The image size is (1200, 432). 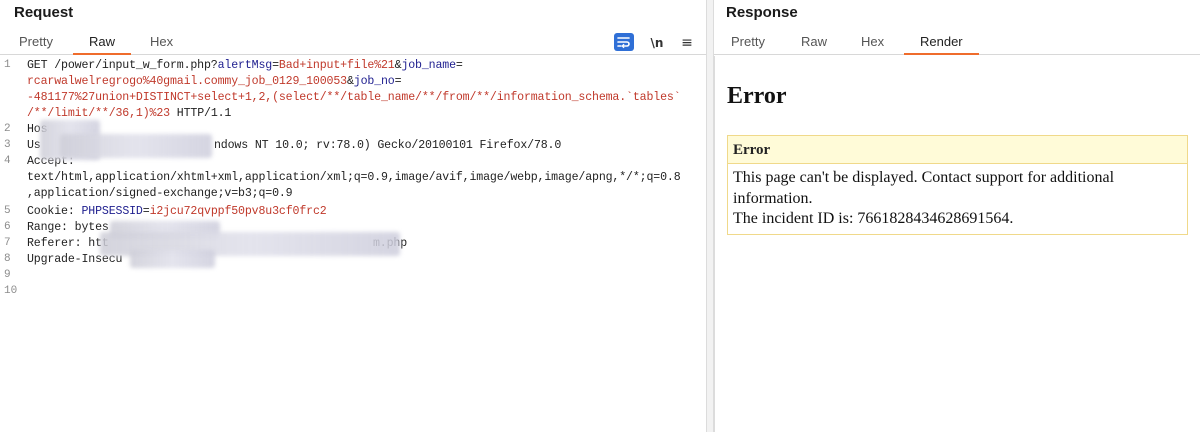 I want to click on line-number: 8, so click(x=7, y=259).